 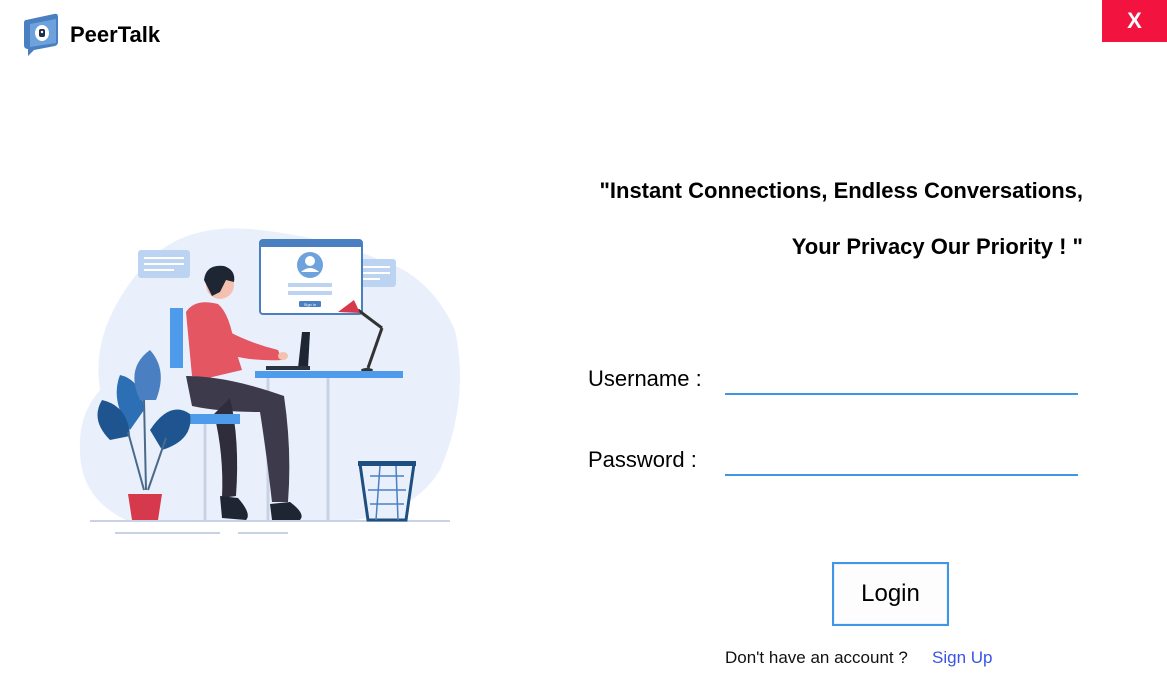 I want to click on app-title: PeerTalk, so click(x=115, y=34).